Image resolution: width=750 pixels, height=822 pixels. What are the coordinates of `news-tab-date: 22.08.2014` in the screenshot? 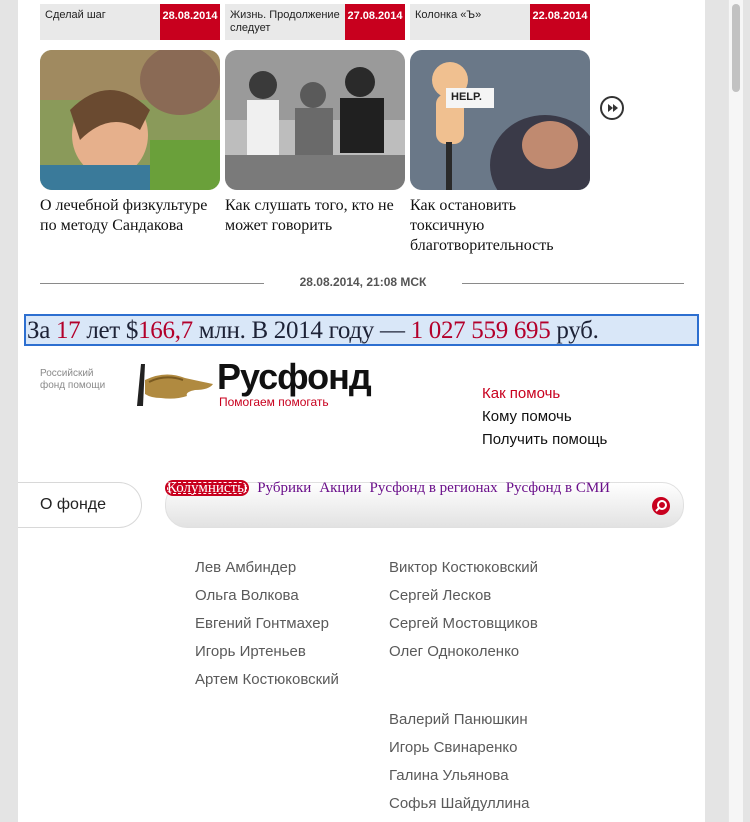 It's located at (560, 22).